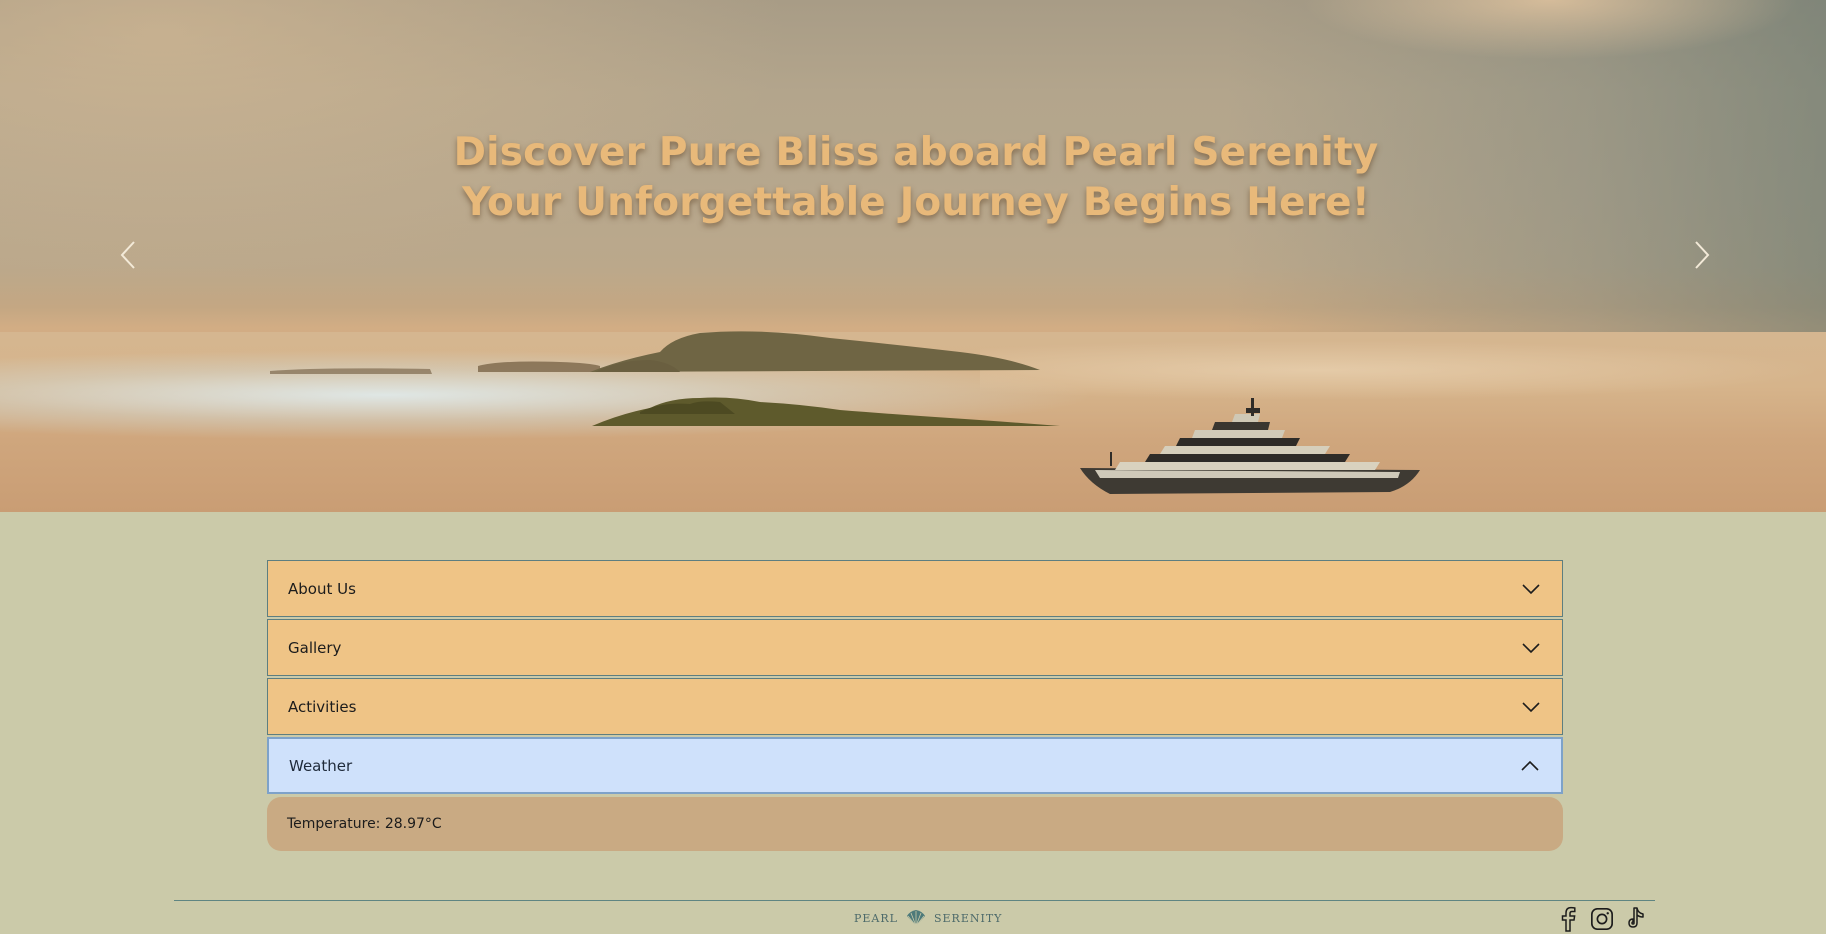  Describe the element at coordinates (321, 765) in the screenshot. I see `accordion-label: Weather` at that location.